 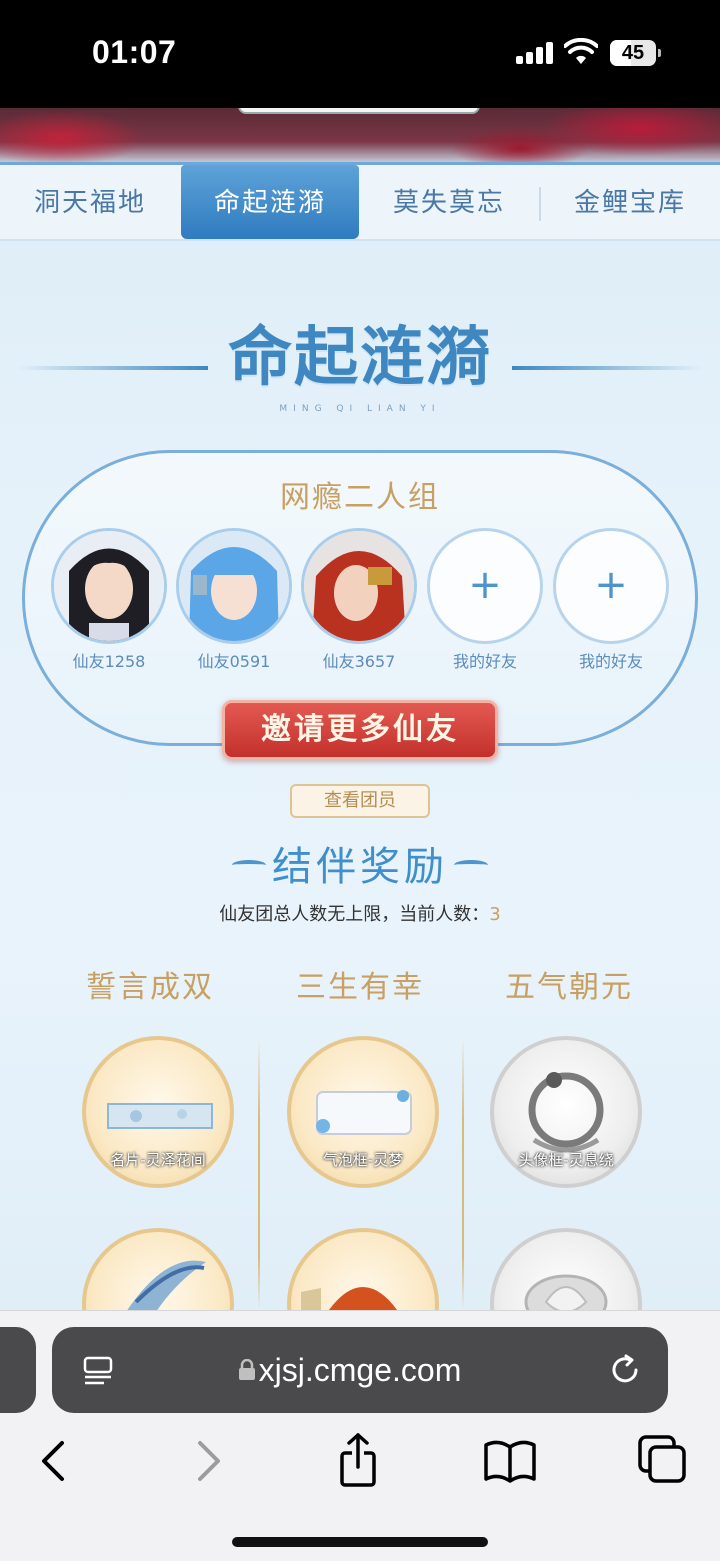 I want to click on cellular-signal-icon, so click(x=535, y=53).